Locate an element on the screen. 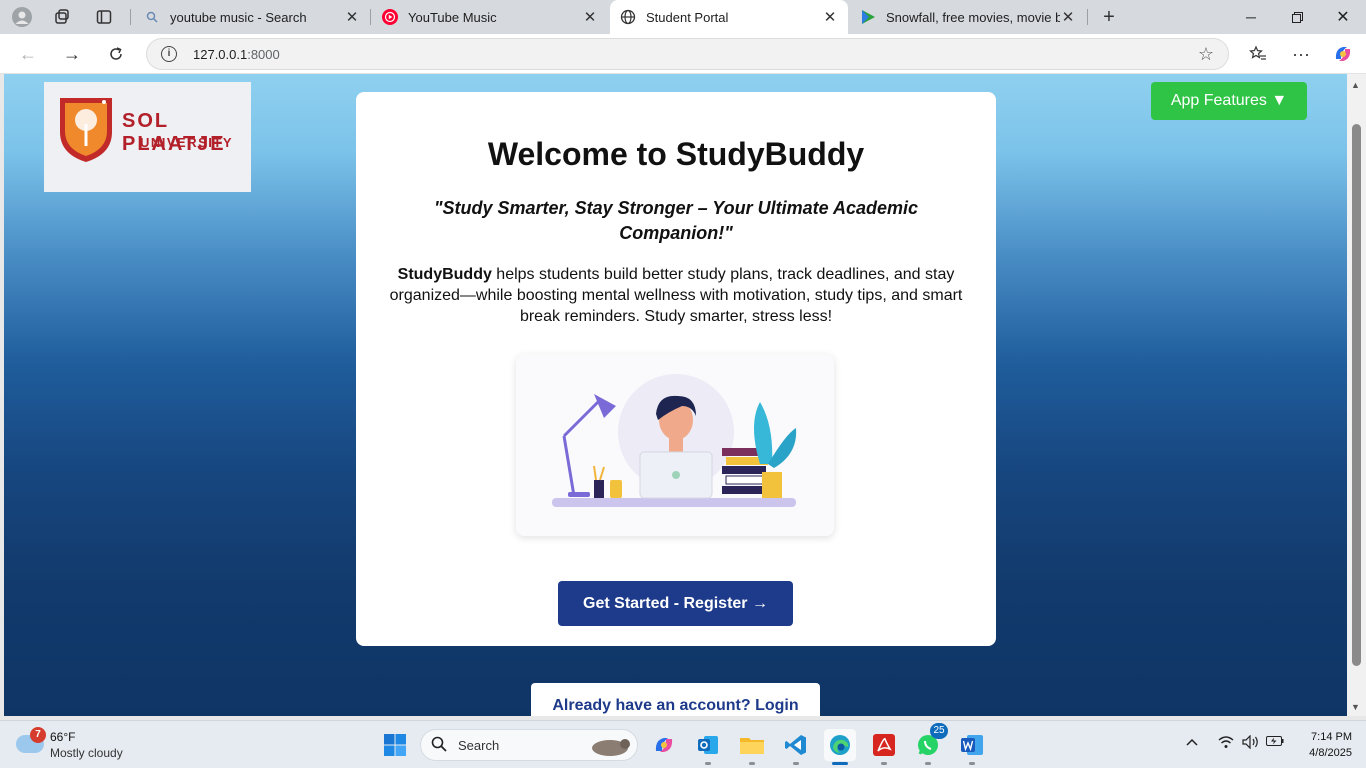 This screenshot has width=1366, height=768. volume-icon is located at coordinates (1251, 743).